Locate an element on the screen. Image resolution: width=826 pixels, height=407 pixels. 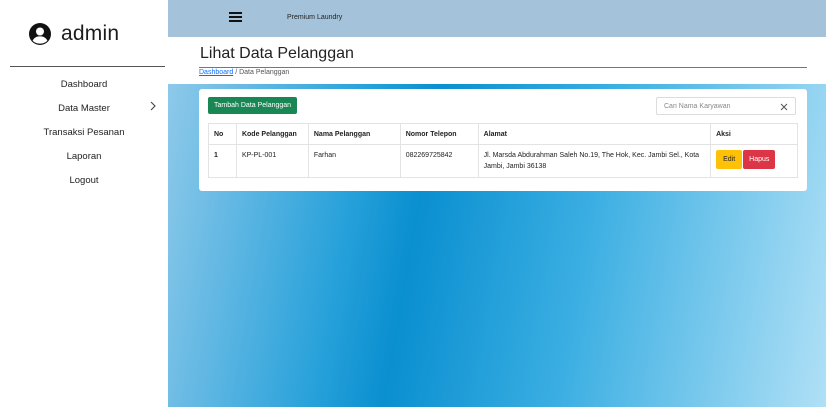
column-header-kode: Kode Pelanggan is located at coordinates (272, 134).